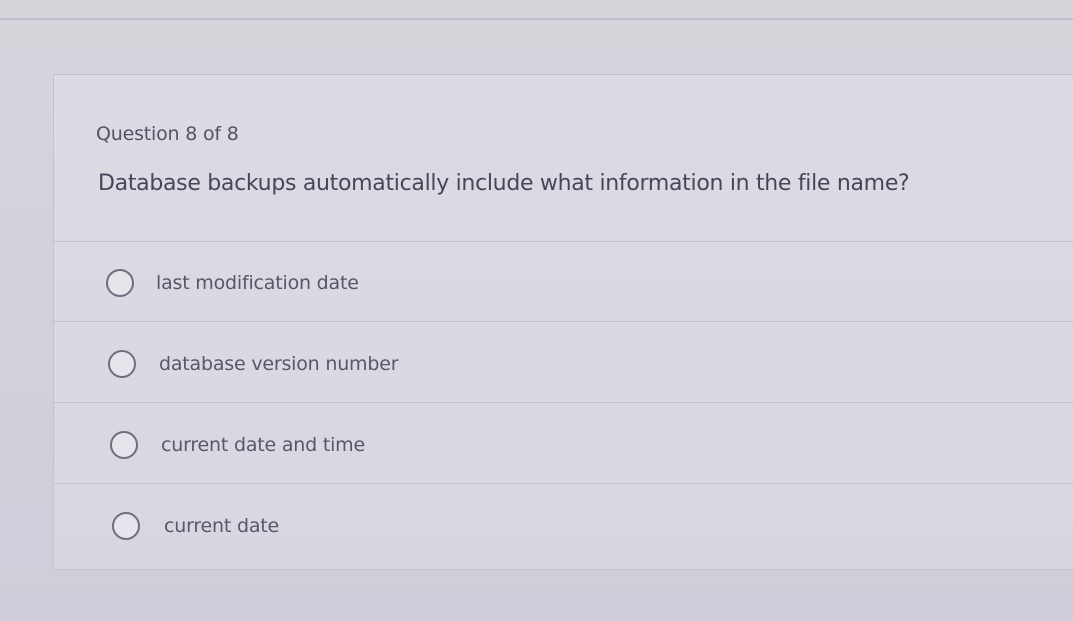  What do you see at coordinates (563, 524) in the screenshot?
I see `answer-option-current-date: current date` at bounding box center [563, 524].